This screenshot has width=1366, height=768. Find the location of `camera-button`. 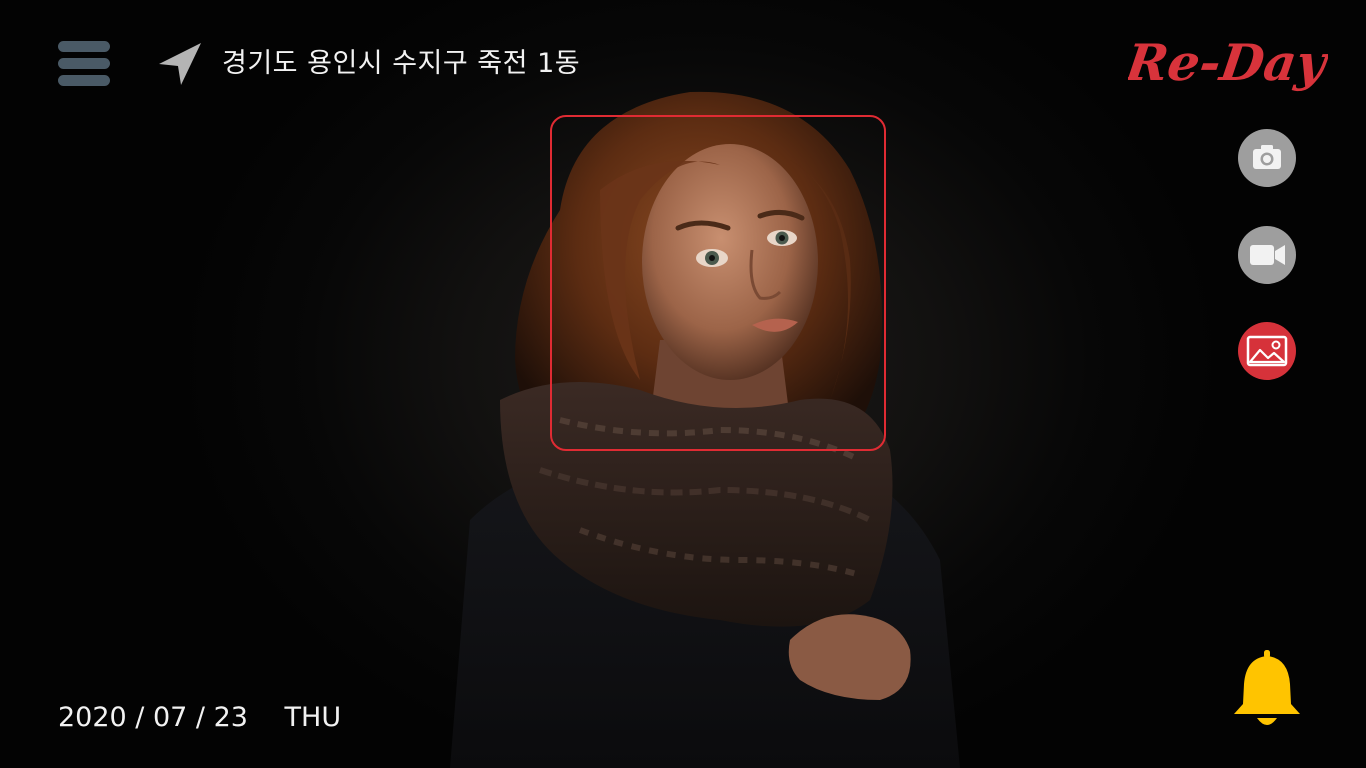

camera-button is located at coordinates (1267, 158).